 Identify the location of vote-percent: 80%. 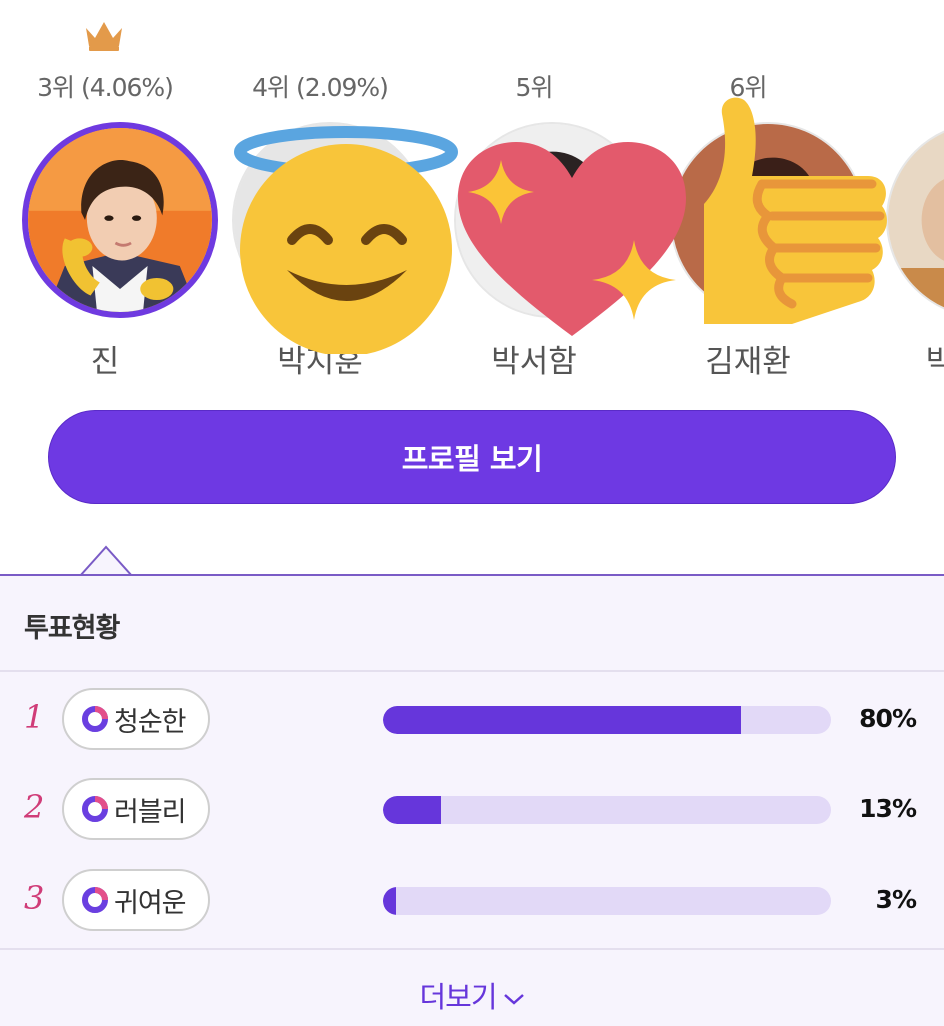
(888, 718).